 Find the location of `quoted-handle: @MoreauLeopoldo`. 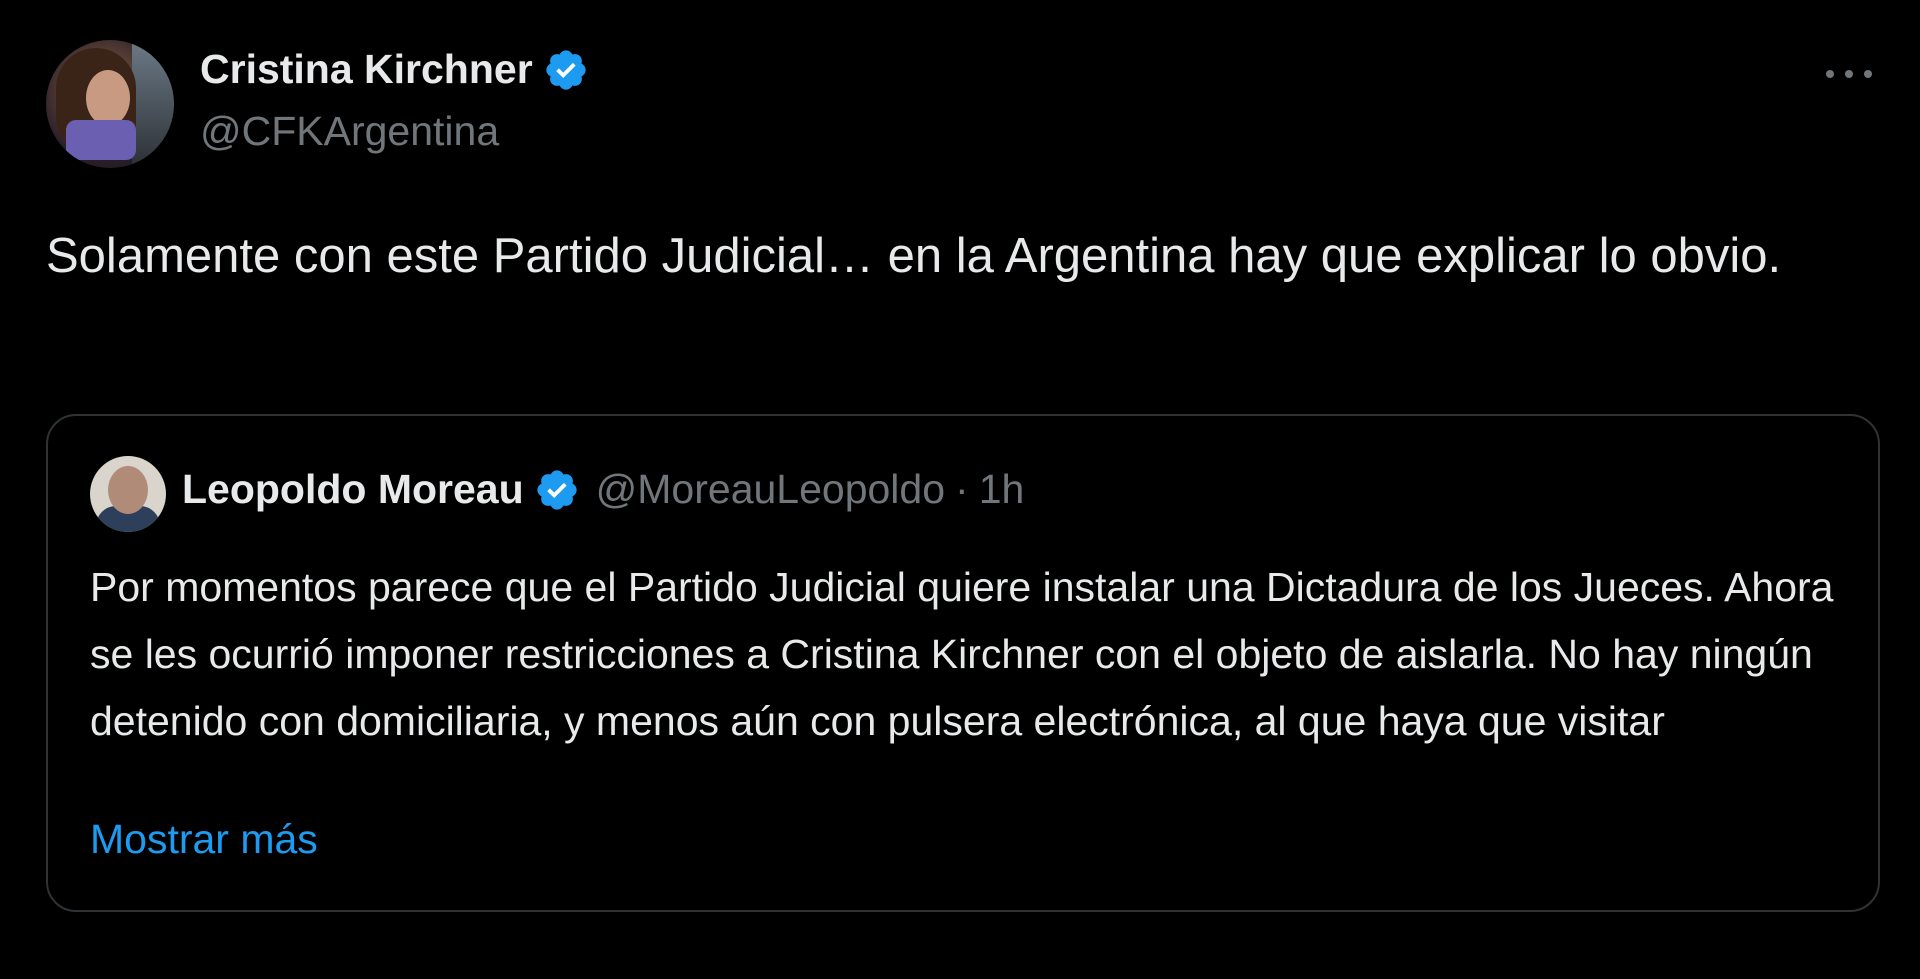

quoted-handle: @MoreauLeopoldo is located at coordinates (770, 489).